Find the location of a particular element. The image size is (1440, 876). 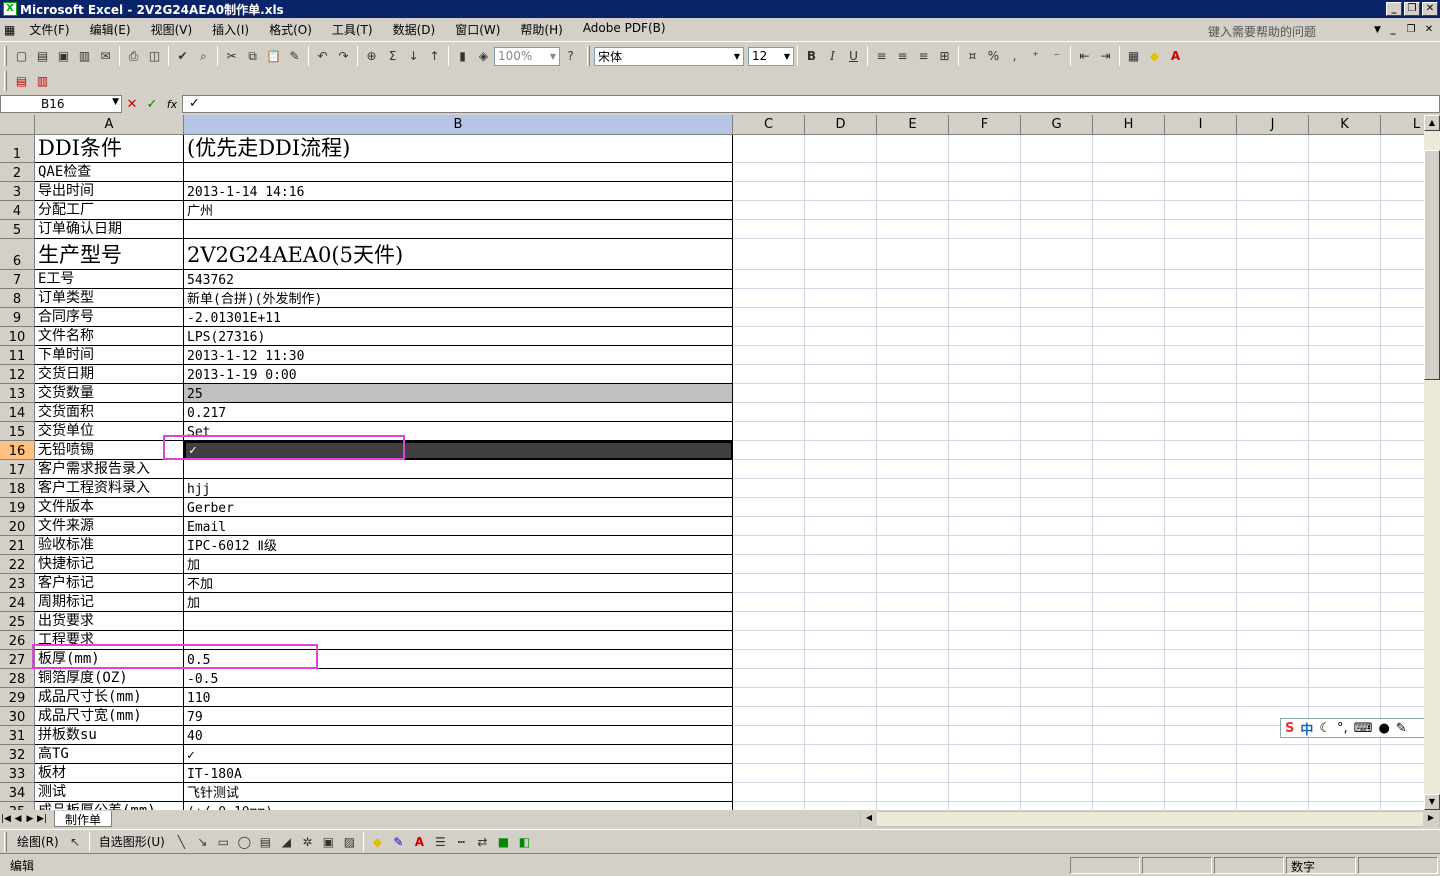

cell-a-label: 订单类型 is located at coordinates (109, 298).